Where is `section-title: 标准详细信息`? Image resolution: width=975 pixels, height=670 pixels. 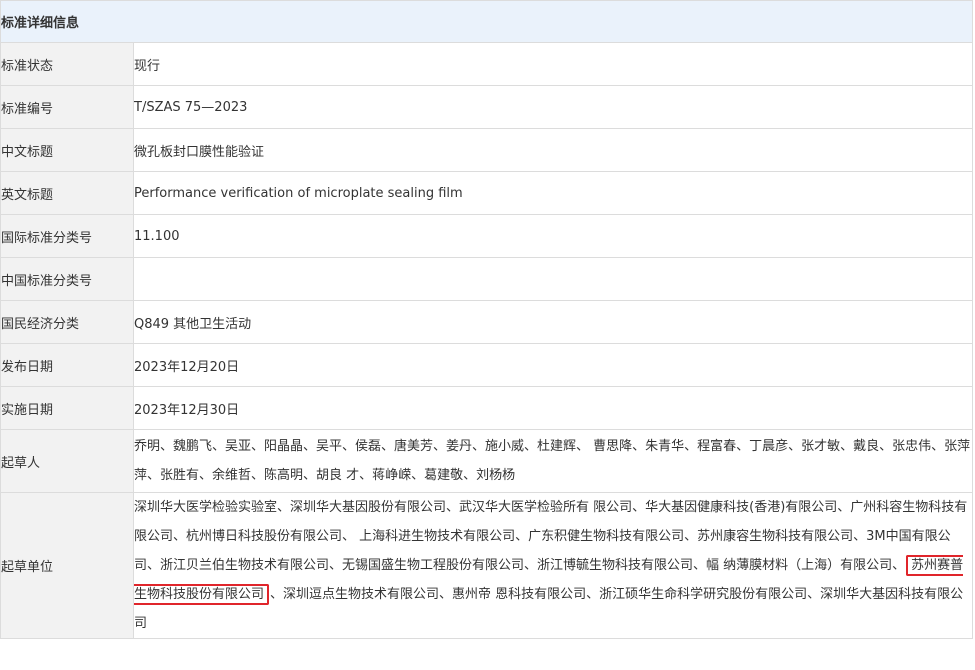
section-title: 标准详细信息 is located at coordinates (487, 21).